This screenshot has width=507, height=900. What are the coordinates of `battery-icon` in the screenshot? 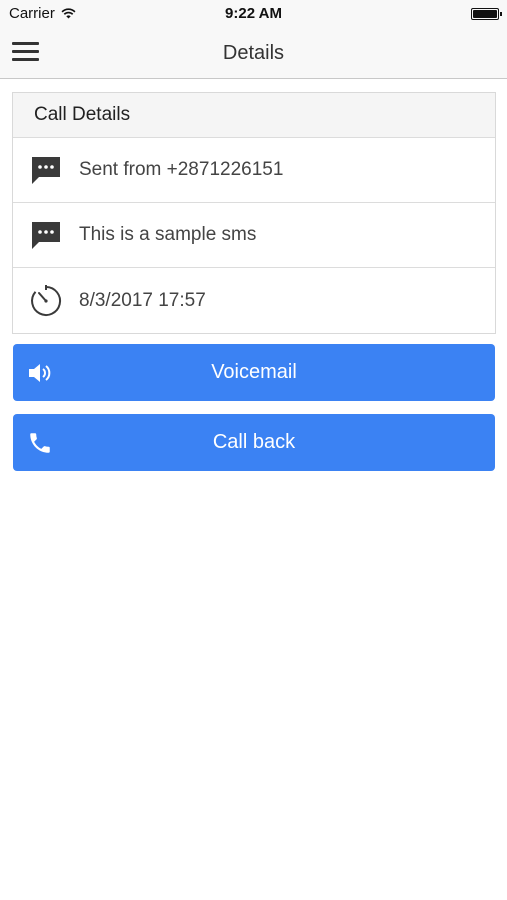 It's located at (486, 14).